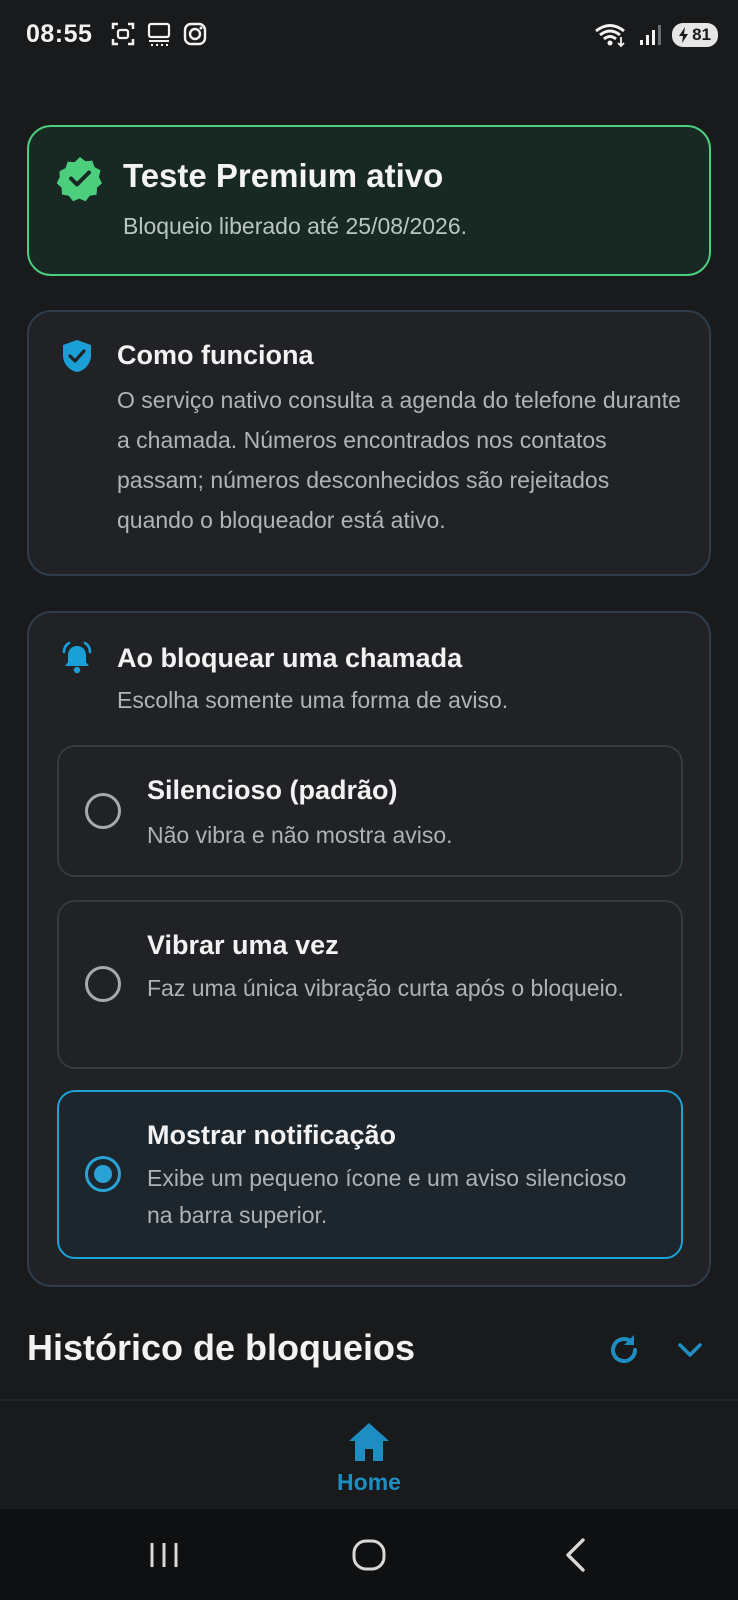 The width and height of the screenshot is (738, 1600). What do you see at coordinates (369, 1464) in the screenshot?
I see `nav-tab-home: Home` at bounding box center [369, 1464].